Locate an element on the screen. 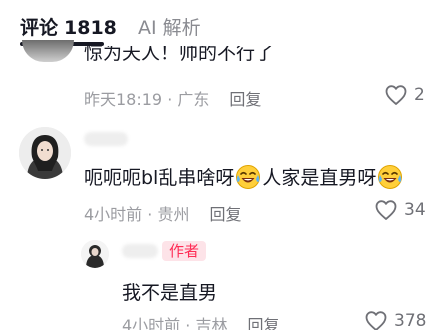 Image resolution: width=440 pixels, height=330 pixels. like-button: 2 is located at coordinates (404, 95).